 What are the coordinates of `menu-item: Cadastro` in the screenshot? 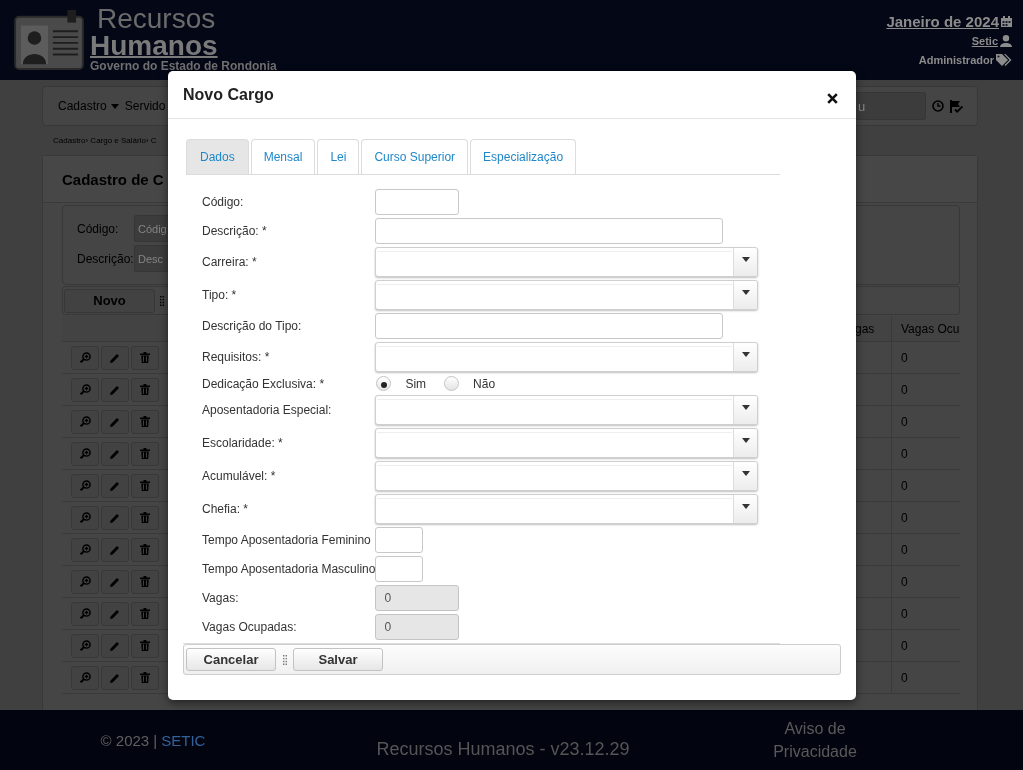 It's located at (88, 106).